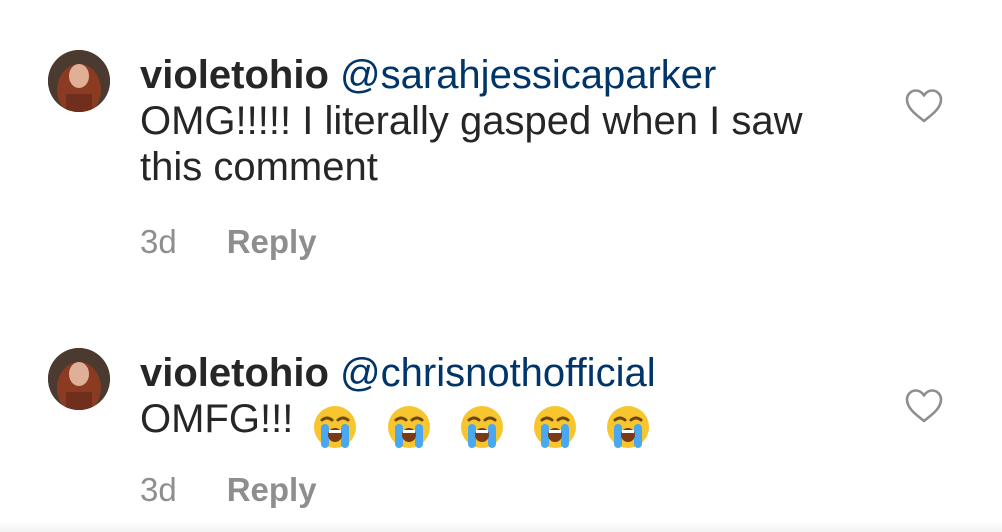  What do you see at coordinates (501, 527) in the screenshot?
I see `bottom-edge` at bounding box center [501, 527].